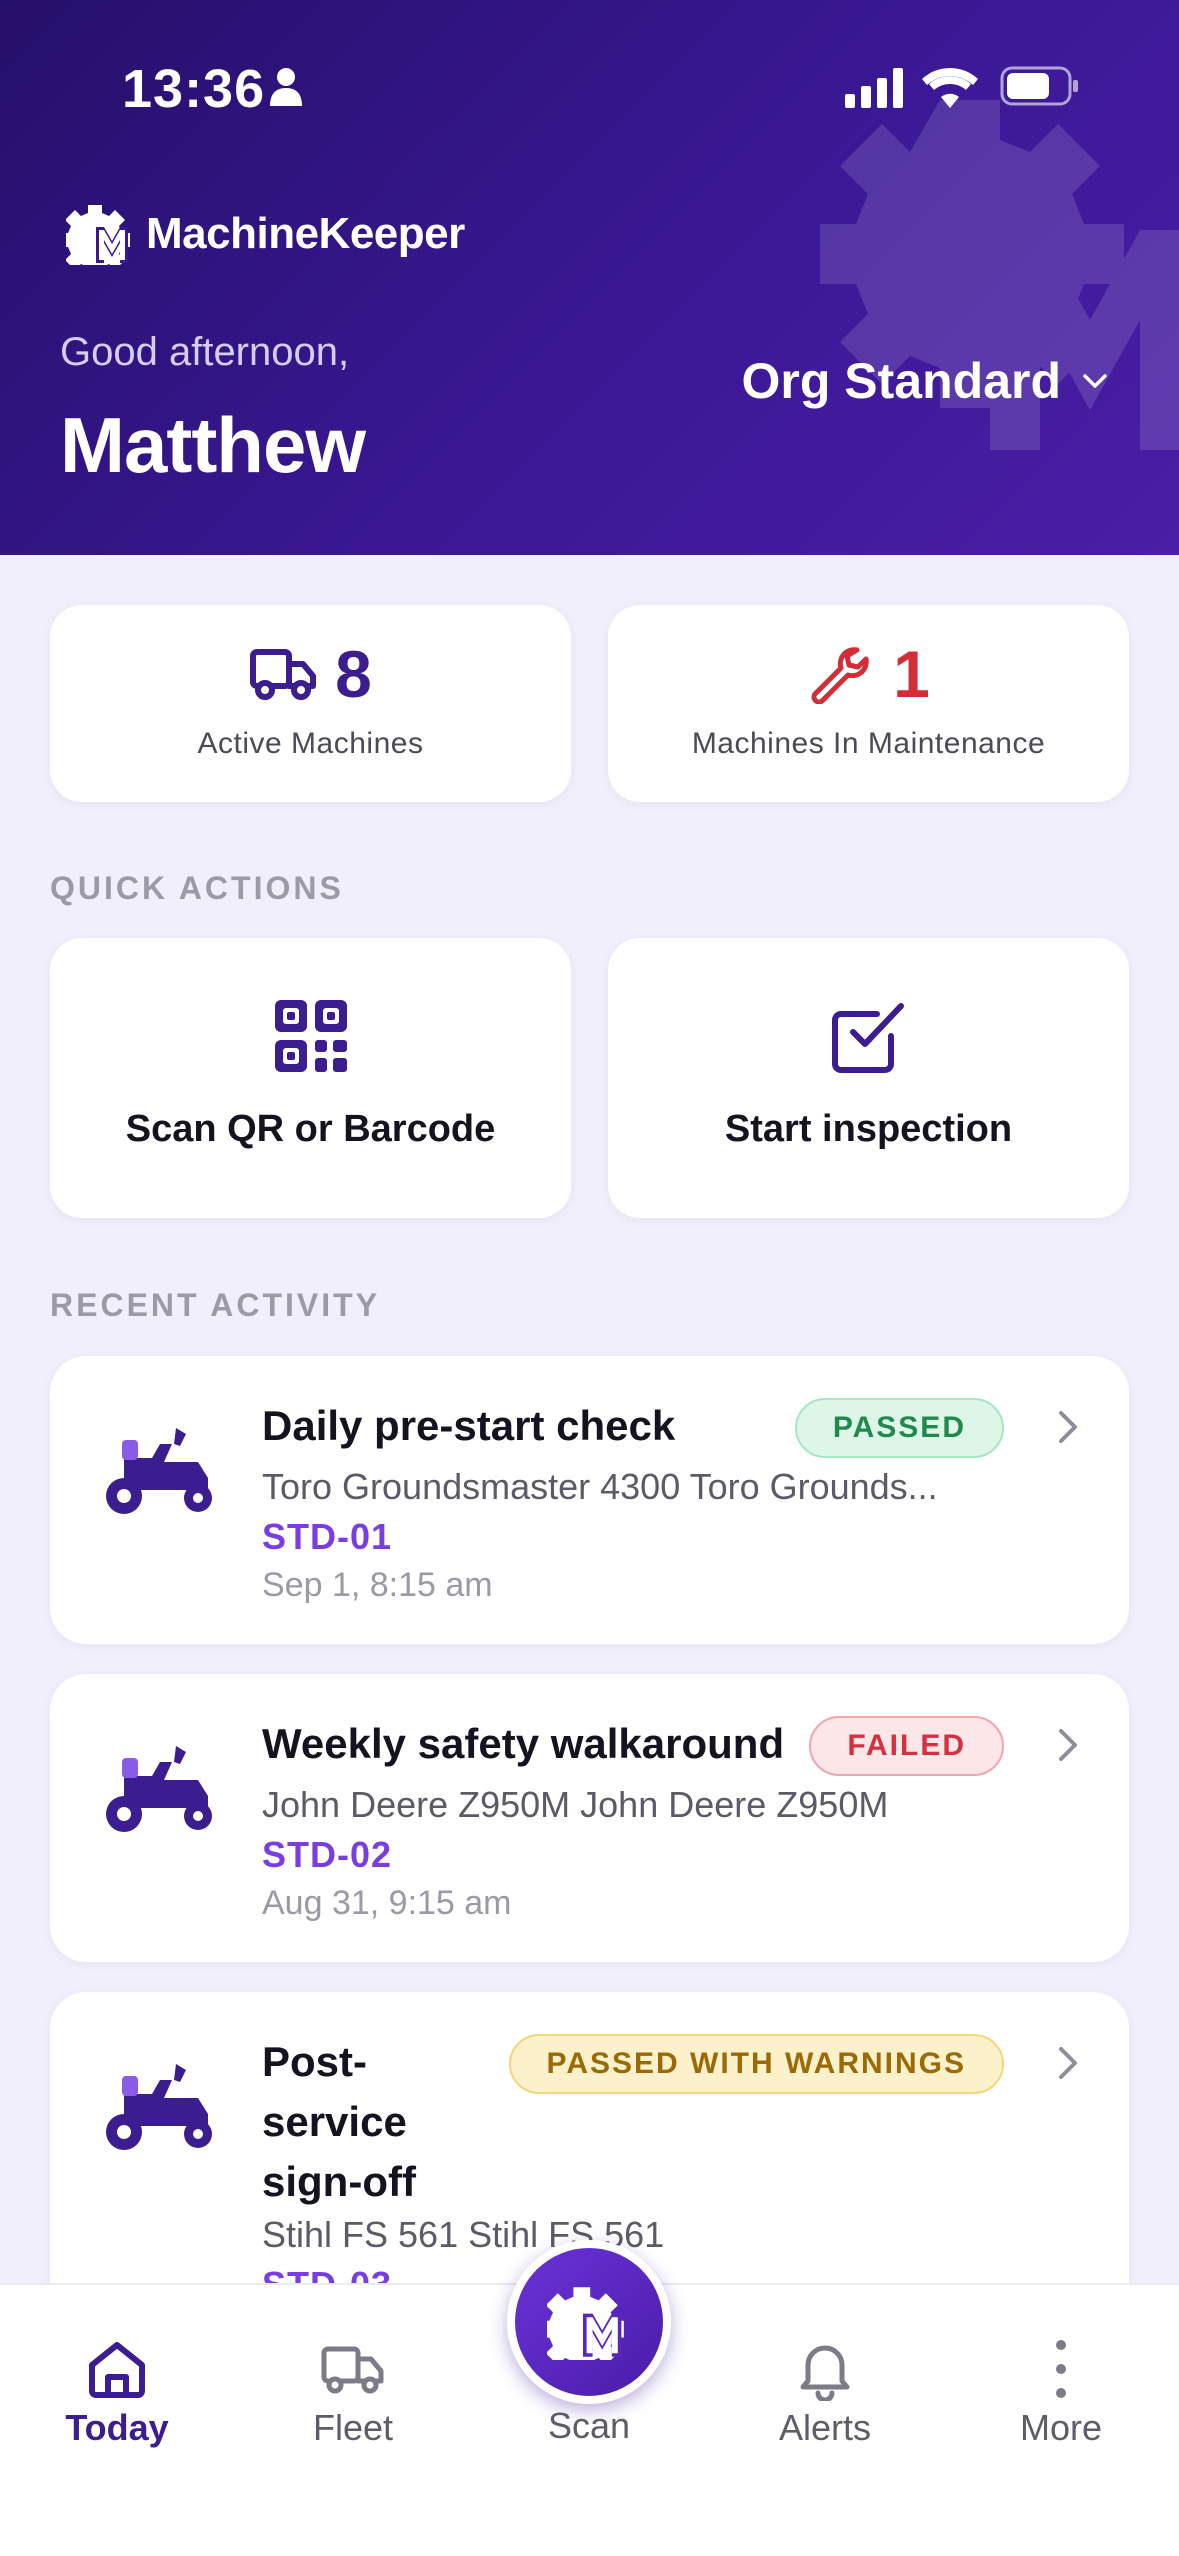 This screenshot has width=1179, height=2556. I want to click on active-machines-count: 8, so click(353, 674).